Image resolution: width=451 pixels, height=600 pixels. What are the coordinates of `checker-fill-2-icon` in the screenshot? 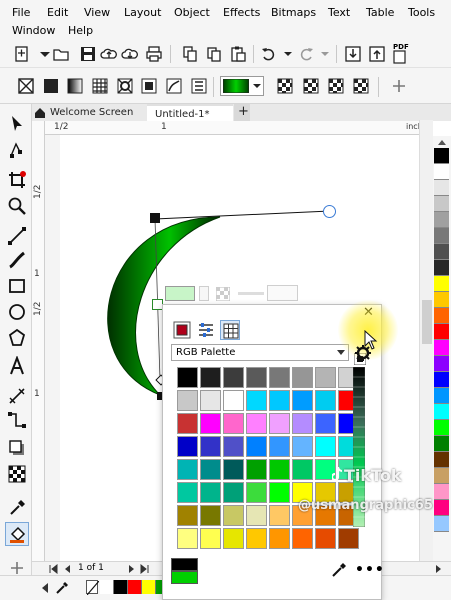 It's located at (311, 86).